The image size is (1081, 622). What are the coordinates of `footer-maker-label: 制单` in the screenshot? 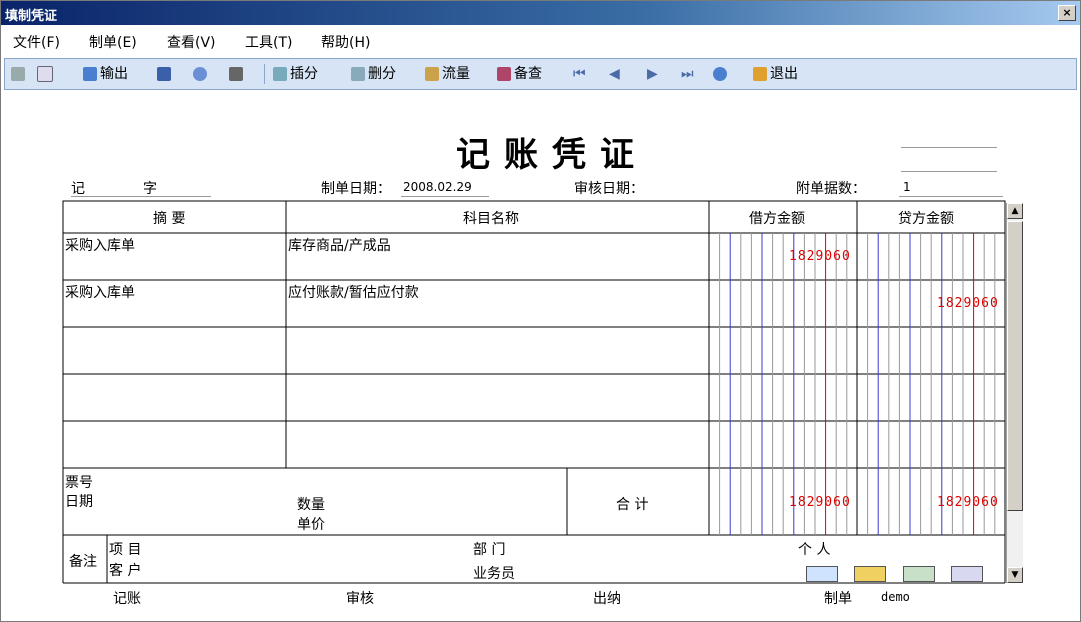 It's located at (838, 599).